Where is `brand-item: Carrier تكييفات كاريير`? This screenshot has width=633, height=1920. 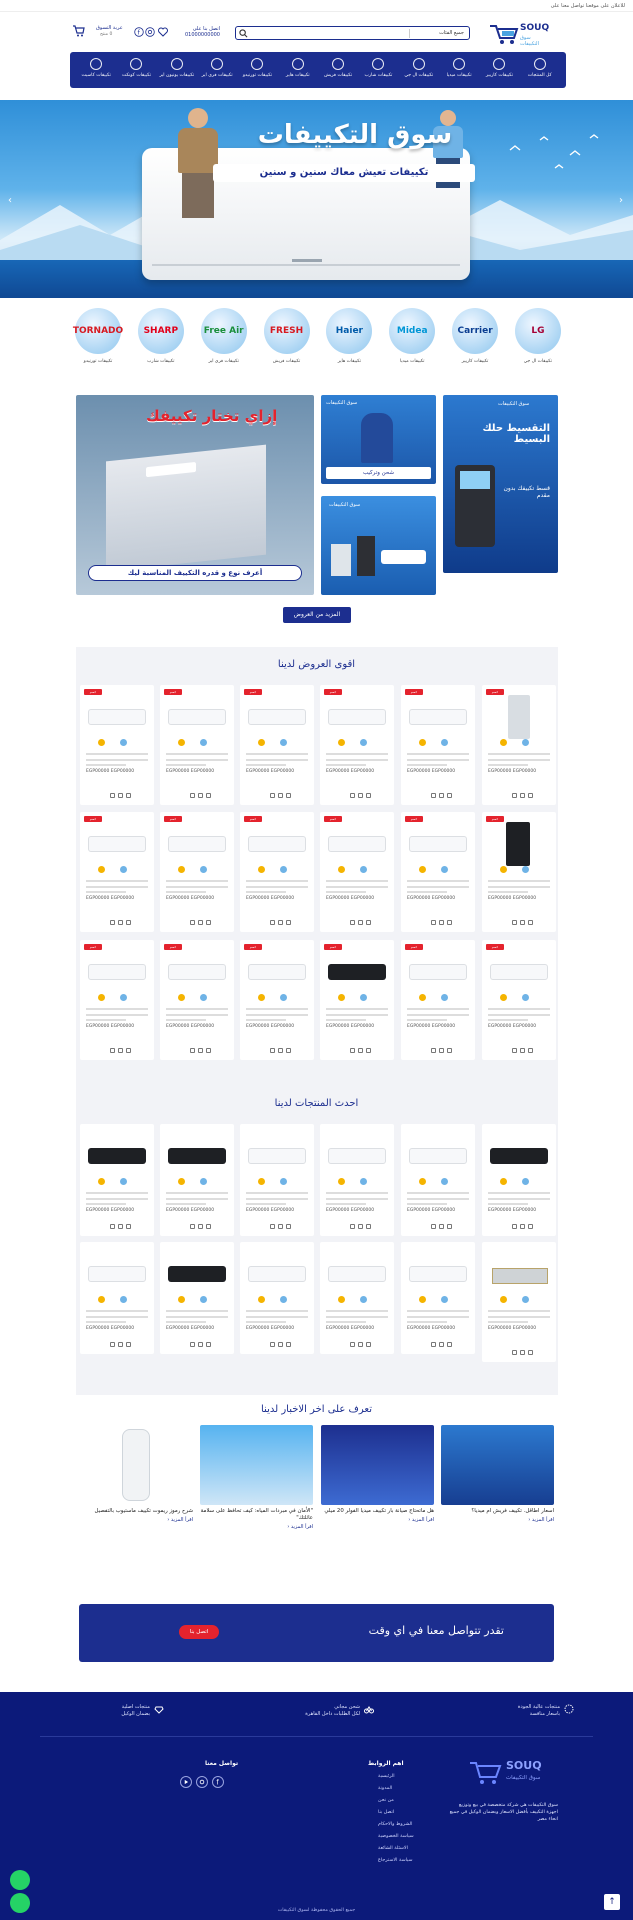 brand-item: Carrier تكييفات كاريير is located at coordinates (475, 344).